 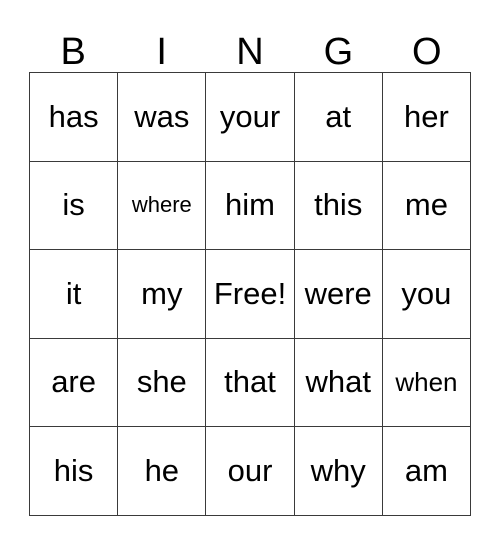 I want to click on bingo-cell-word: you, so click(x=426, y=293).